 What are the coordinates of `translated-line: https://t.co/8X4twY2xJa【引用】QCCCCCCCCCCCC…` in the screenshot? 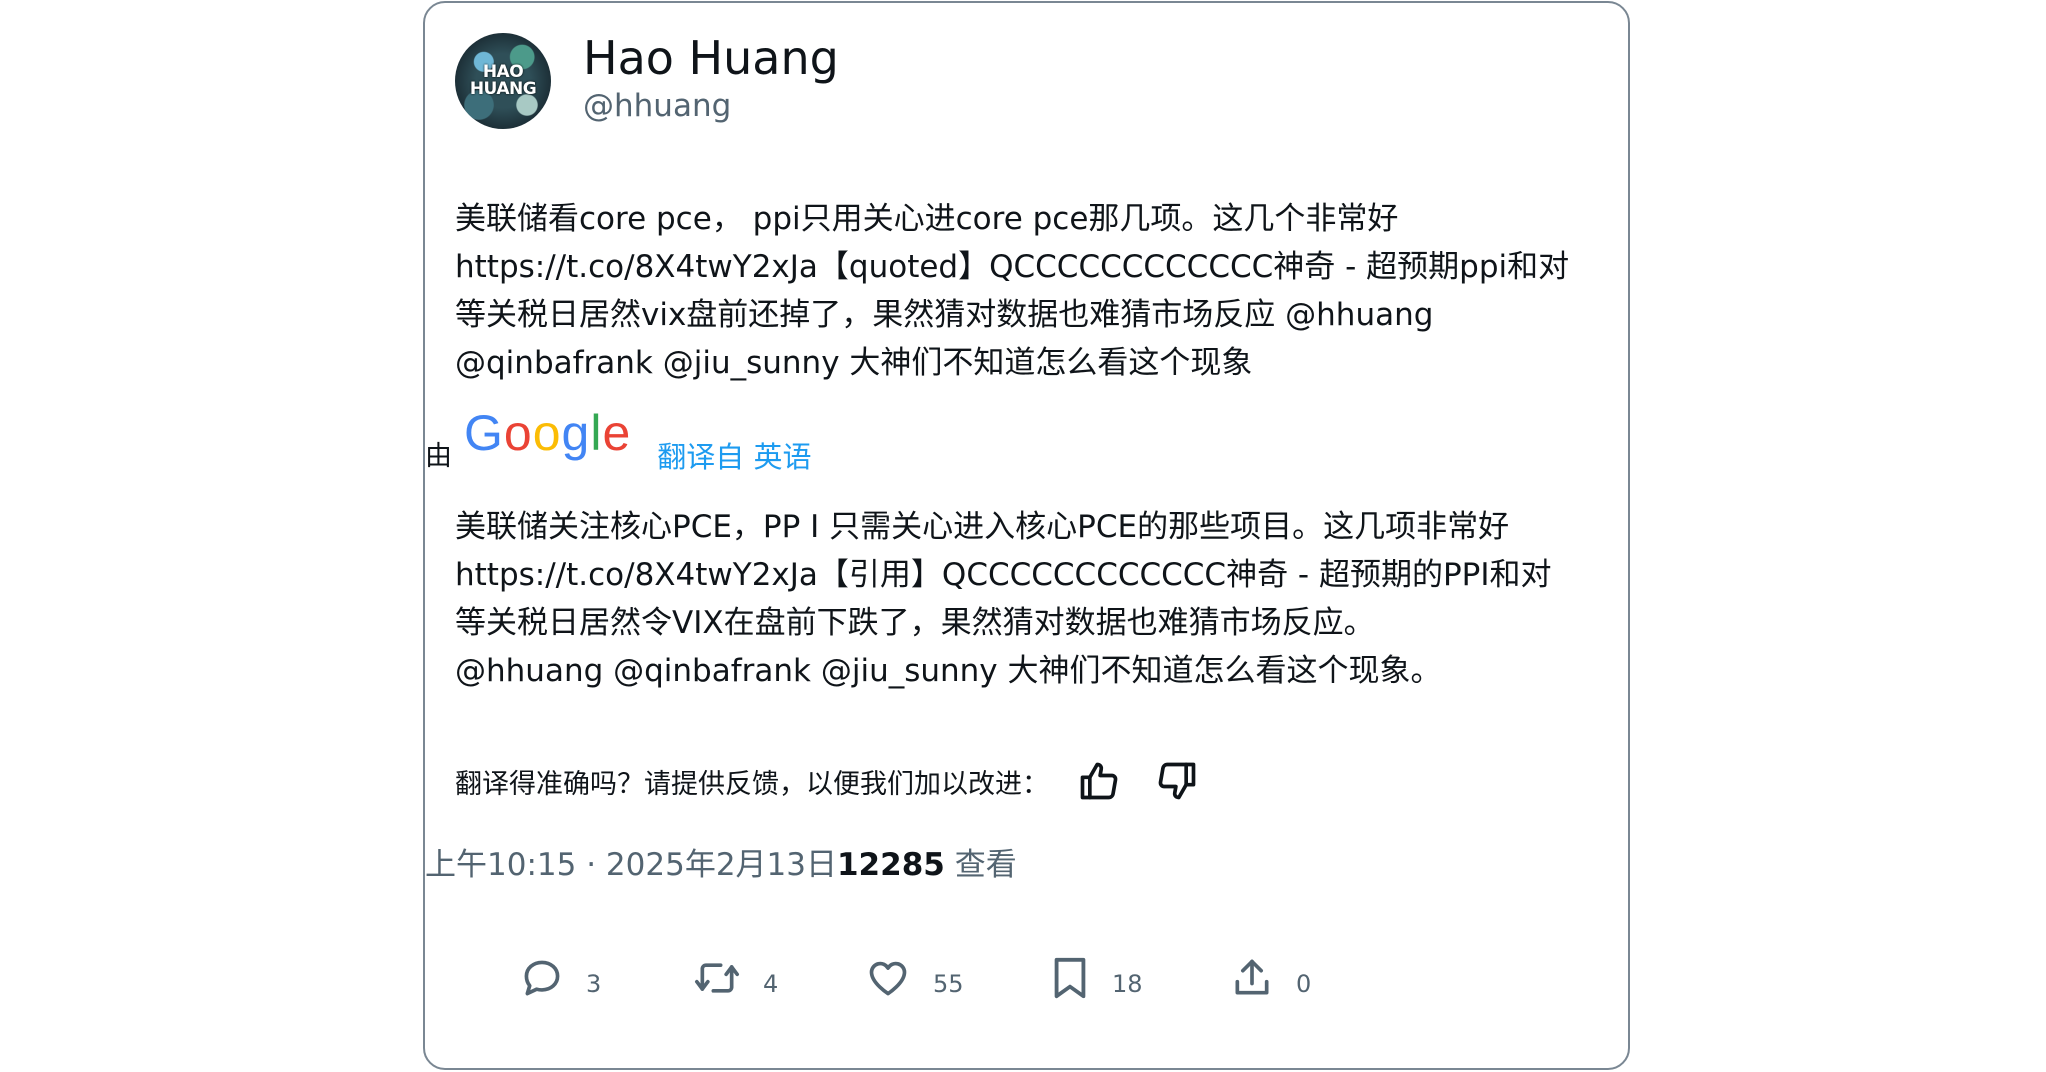 It's located at (1003, 575).